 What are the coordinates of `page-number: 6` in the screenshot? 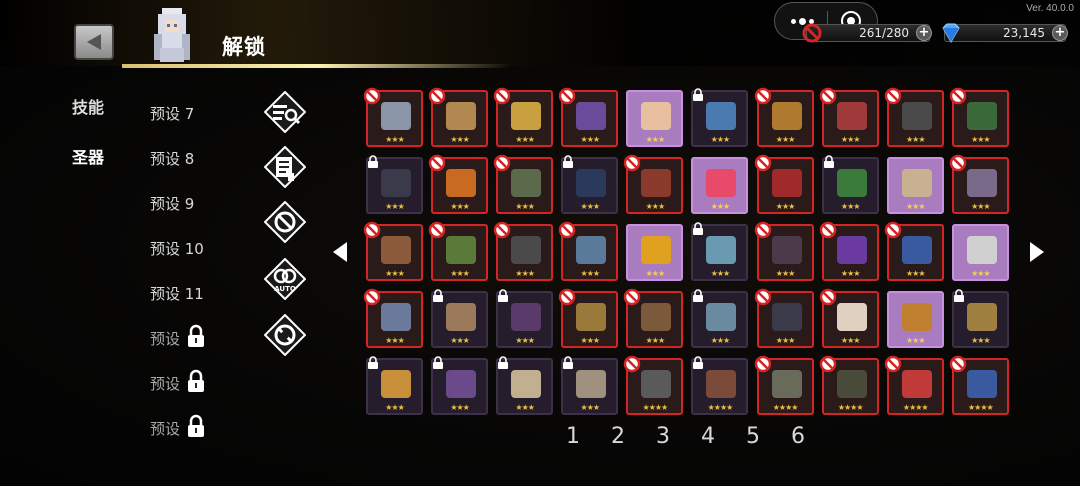 It's located at (813, 436).